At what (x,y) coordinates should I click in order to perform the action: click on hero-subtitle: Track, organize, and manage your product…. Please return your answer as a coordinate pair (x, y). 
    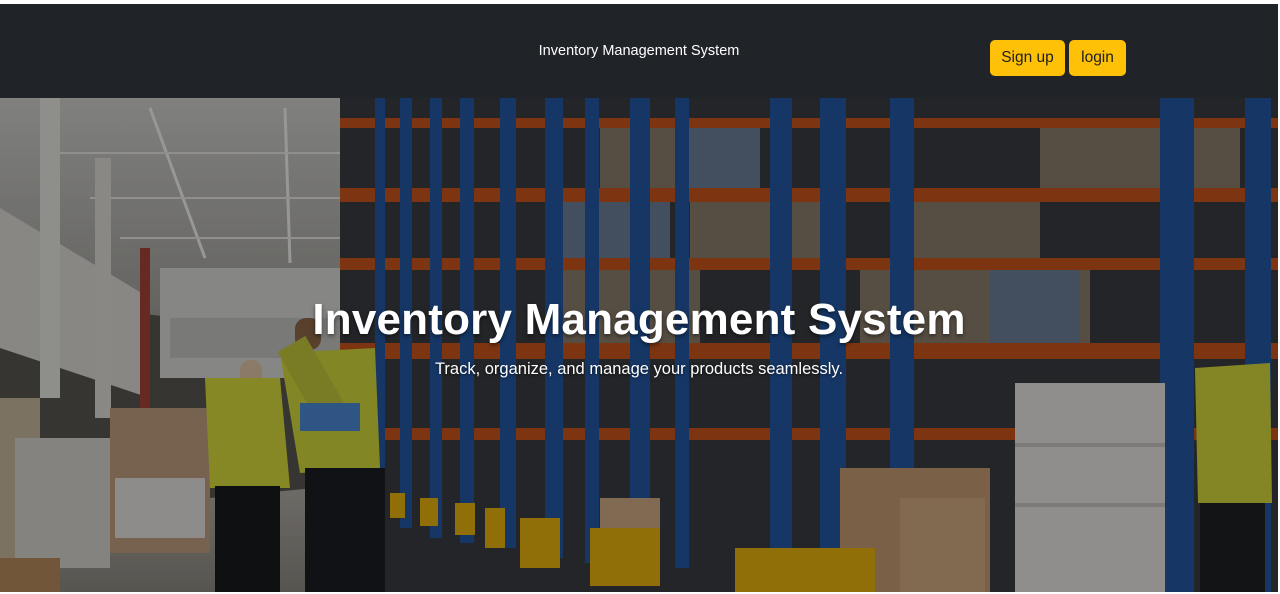
    Looking at the image, I should click on (639, 369).